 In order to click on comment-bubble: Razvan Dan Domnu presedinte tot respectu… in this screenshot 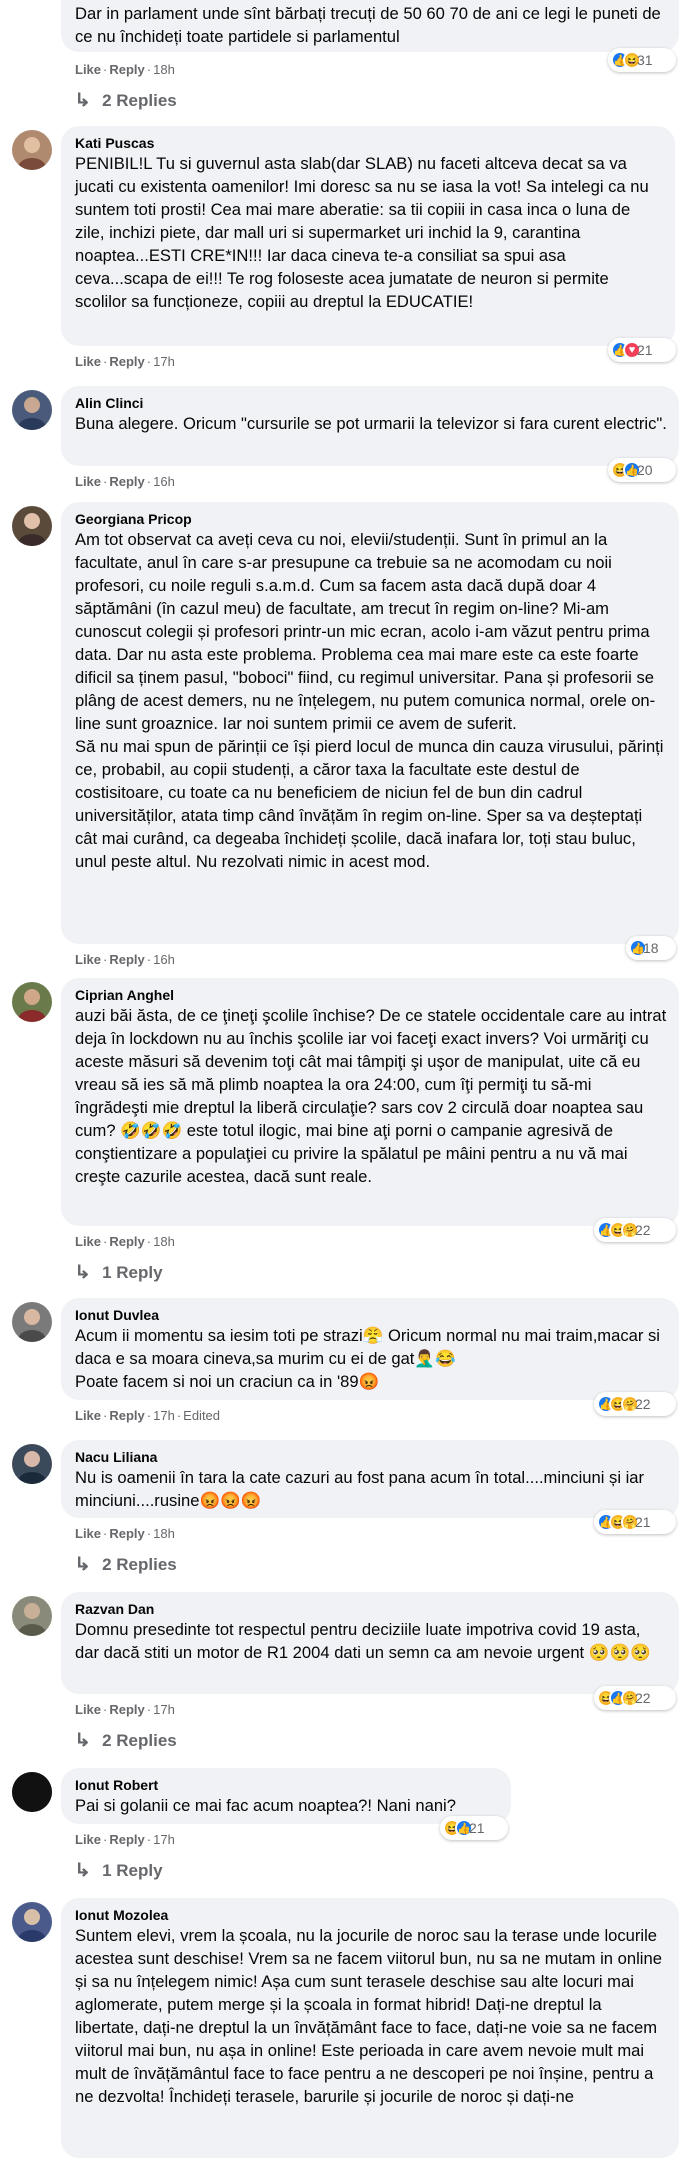, I will do `click(370, 1643)`.